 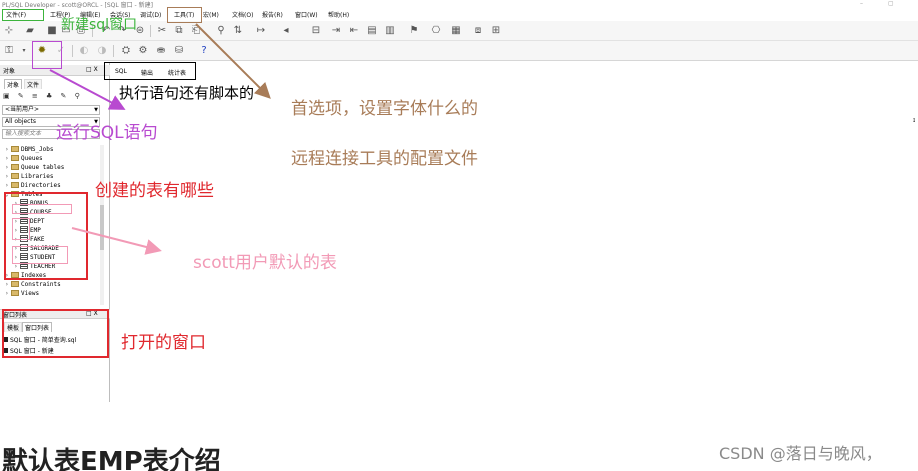 I want to click on table-node-fake: › FAKE, so click(x=29, y=239).